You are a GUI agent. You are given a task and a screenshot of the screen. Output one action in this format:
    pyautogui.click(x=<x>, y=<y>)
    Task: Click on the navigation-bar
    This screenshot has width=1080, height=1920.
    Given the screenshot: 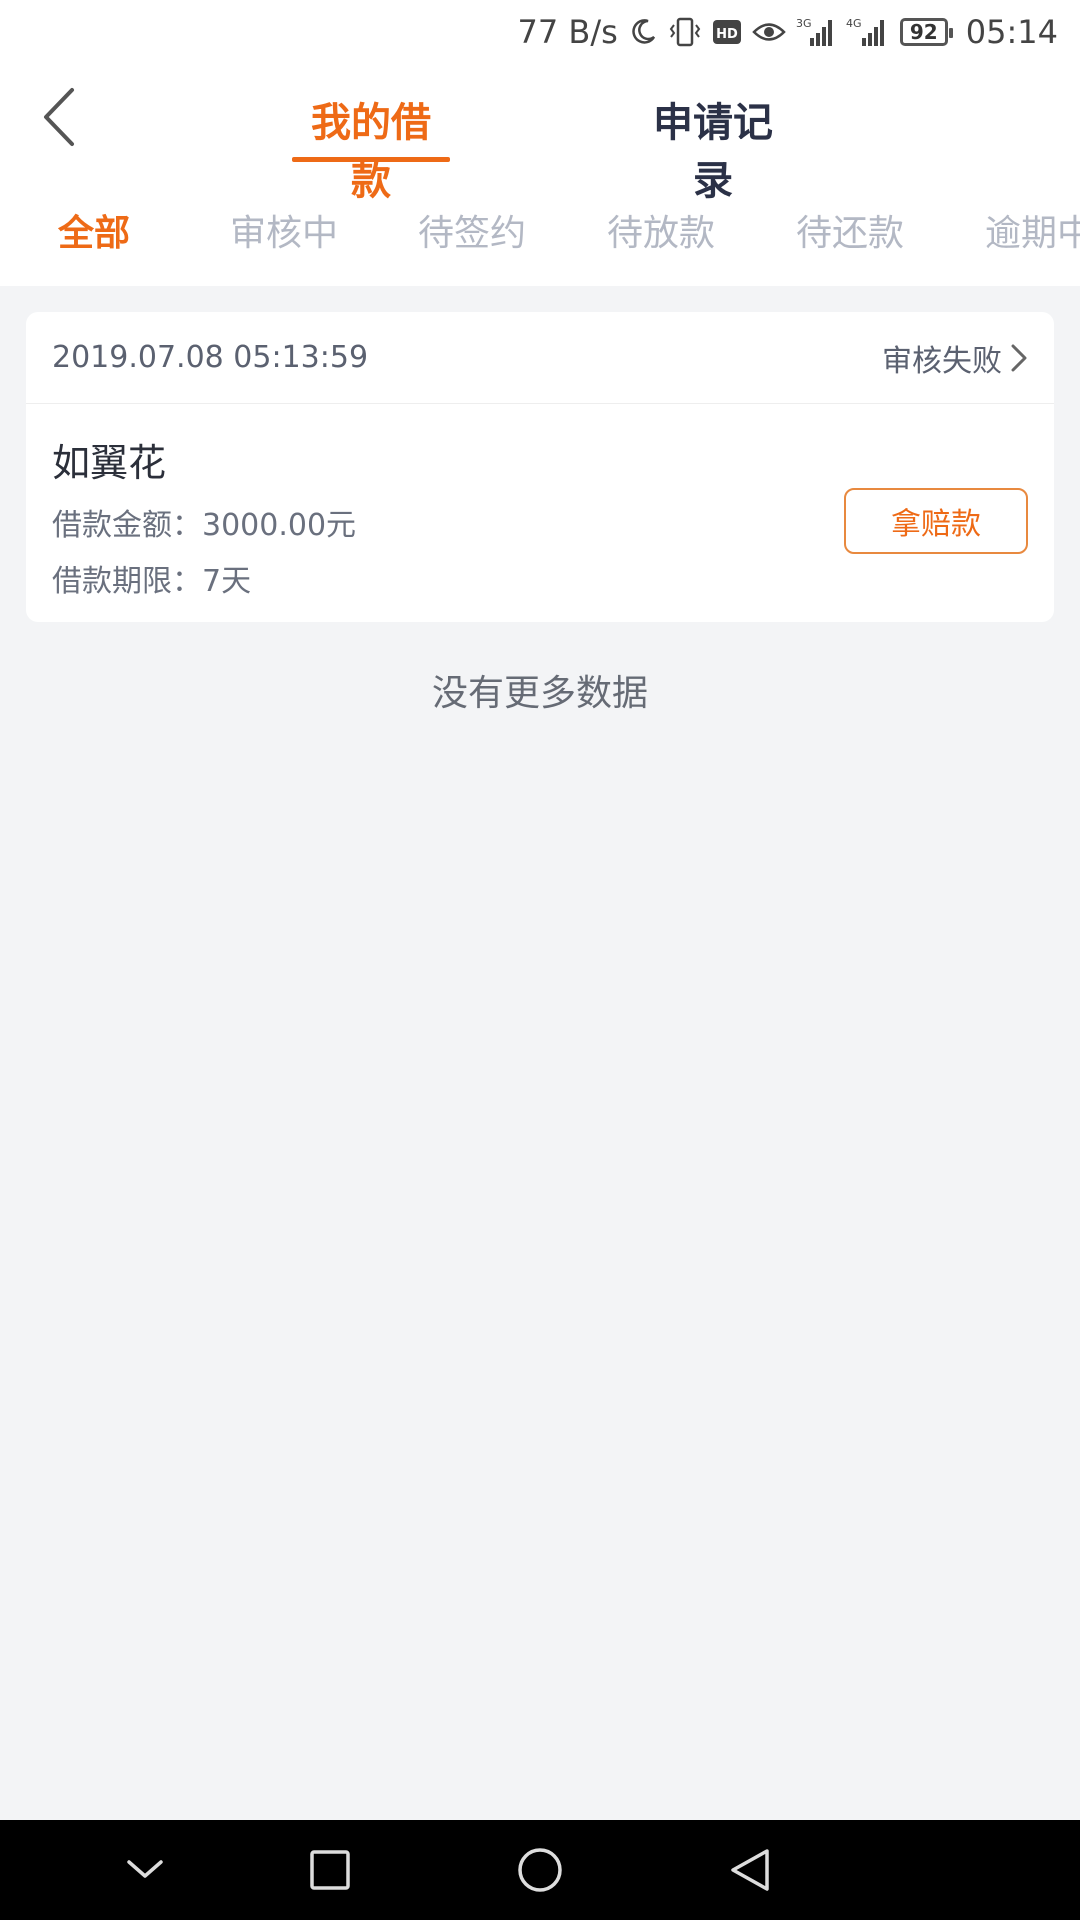 What is the action you would take?
    pyautogui.click(x=540, y=1870)
    